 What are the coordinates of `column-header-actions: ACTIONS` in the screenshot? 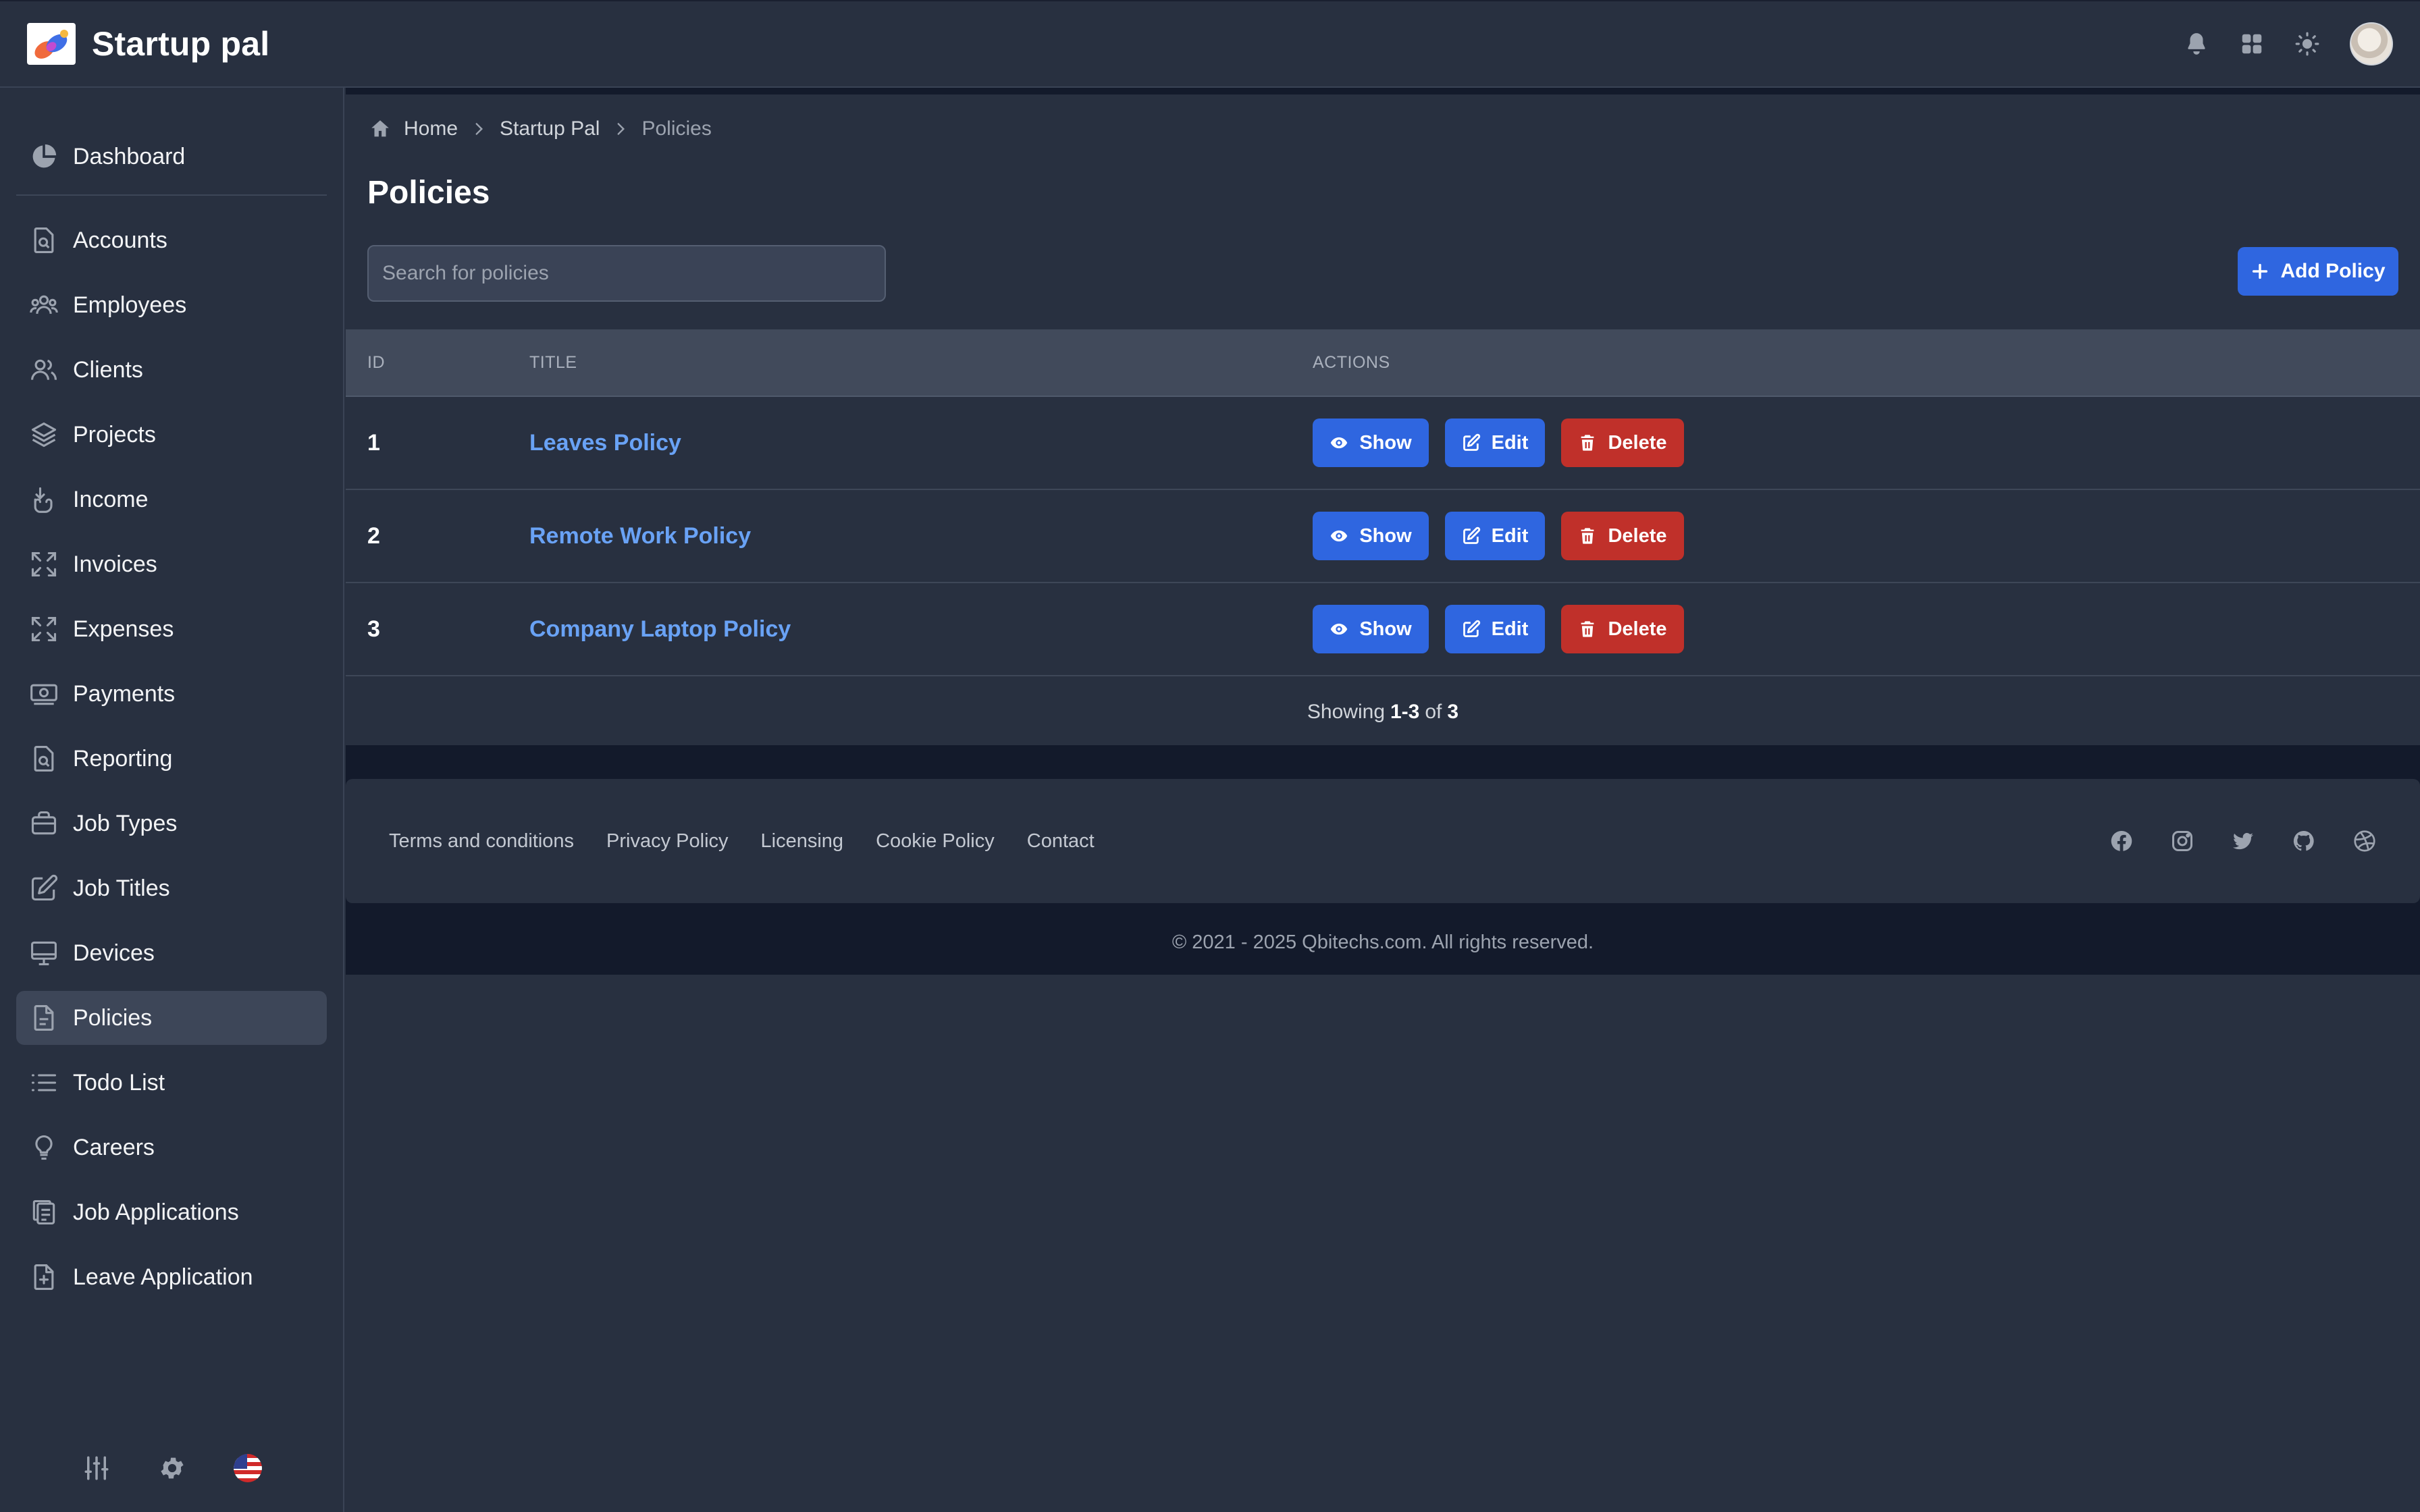 It's located at (1351, 362).